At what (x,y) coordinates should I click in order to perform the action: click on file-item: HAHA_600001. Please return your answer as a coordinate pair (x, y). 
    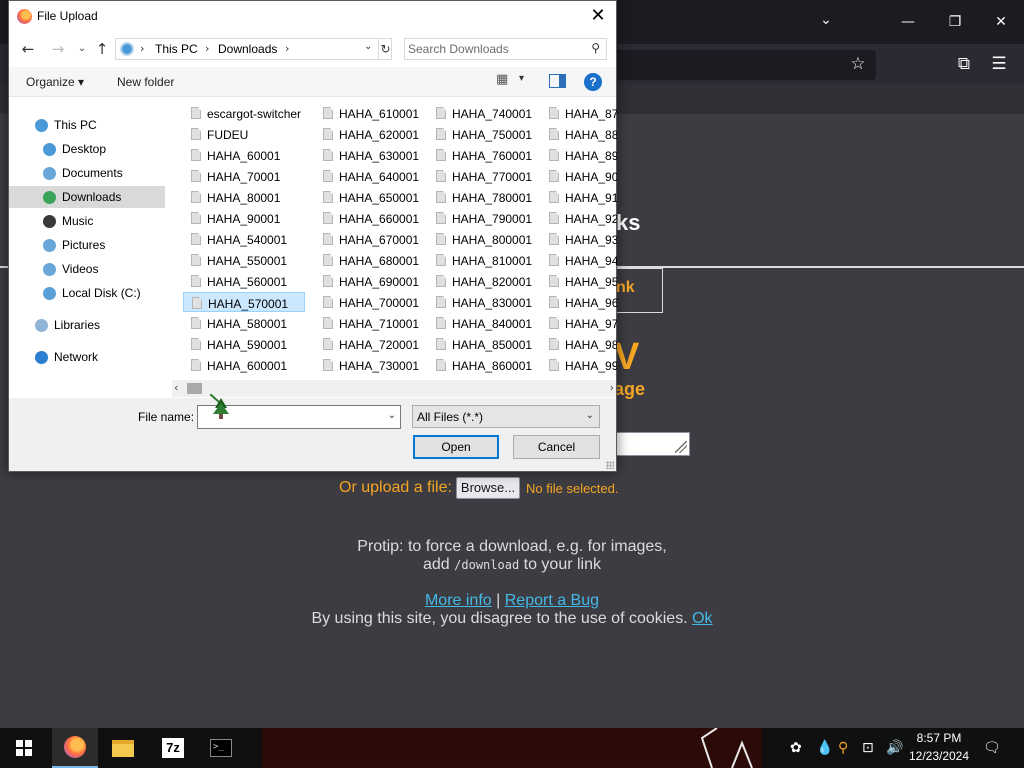
    Looking at the image, I should click on (244, 365).